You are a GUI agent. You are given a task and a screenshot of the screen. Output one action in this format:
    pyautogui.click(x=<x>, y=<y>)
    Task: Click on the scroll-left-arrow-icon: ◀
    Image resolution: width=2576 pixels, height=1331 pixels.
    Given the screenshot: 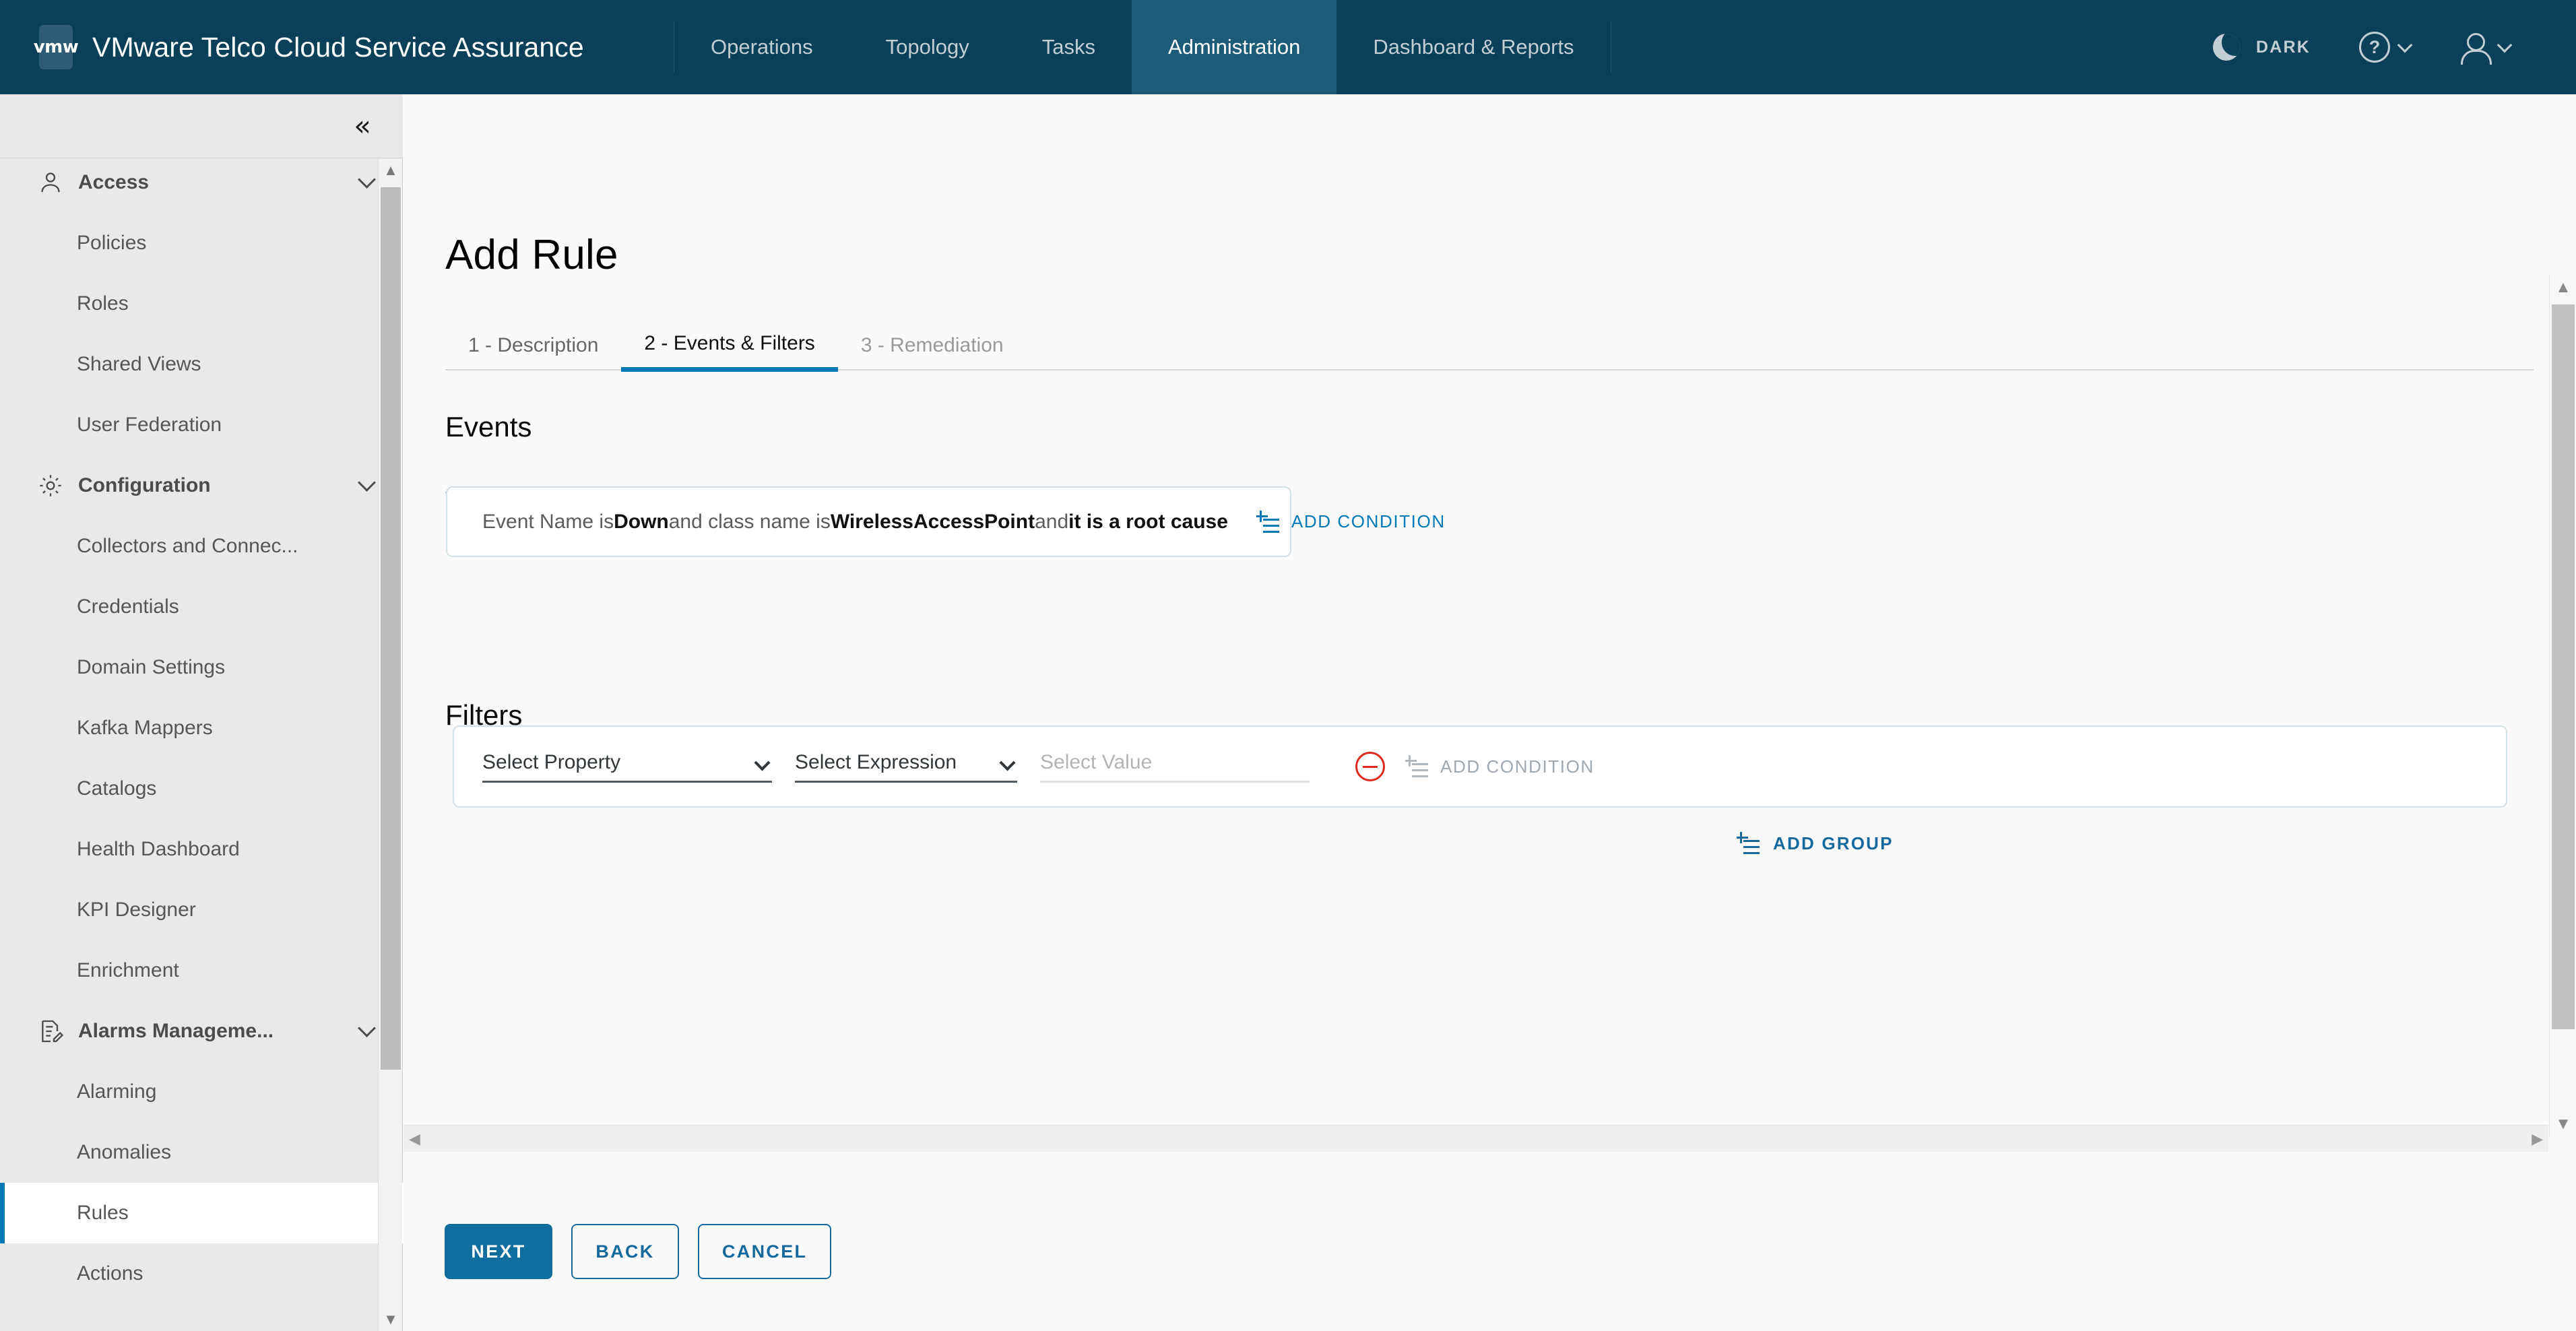 What is the action you would take?
    pyautogui.click(x=414, y=1139)
    